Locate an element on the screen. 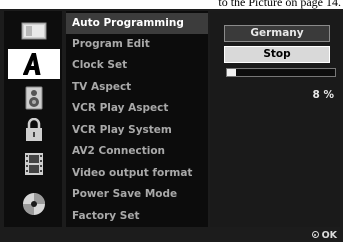 The height and width of the screenshot is (242, 343). menu-item-tv-aspect: TV Aspect is located at coordinates (137, 87).